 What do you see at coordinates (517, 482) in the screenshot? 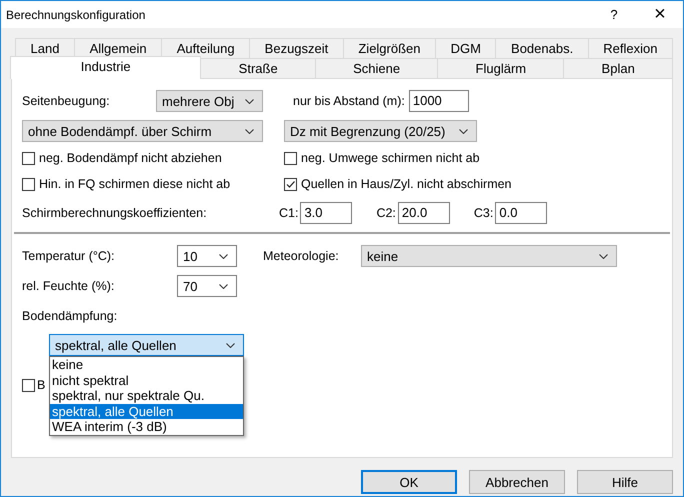
I see `dialog-button: Abbrechen` at bounding box center [517, 482].